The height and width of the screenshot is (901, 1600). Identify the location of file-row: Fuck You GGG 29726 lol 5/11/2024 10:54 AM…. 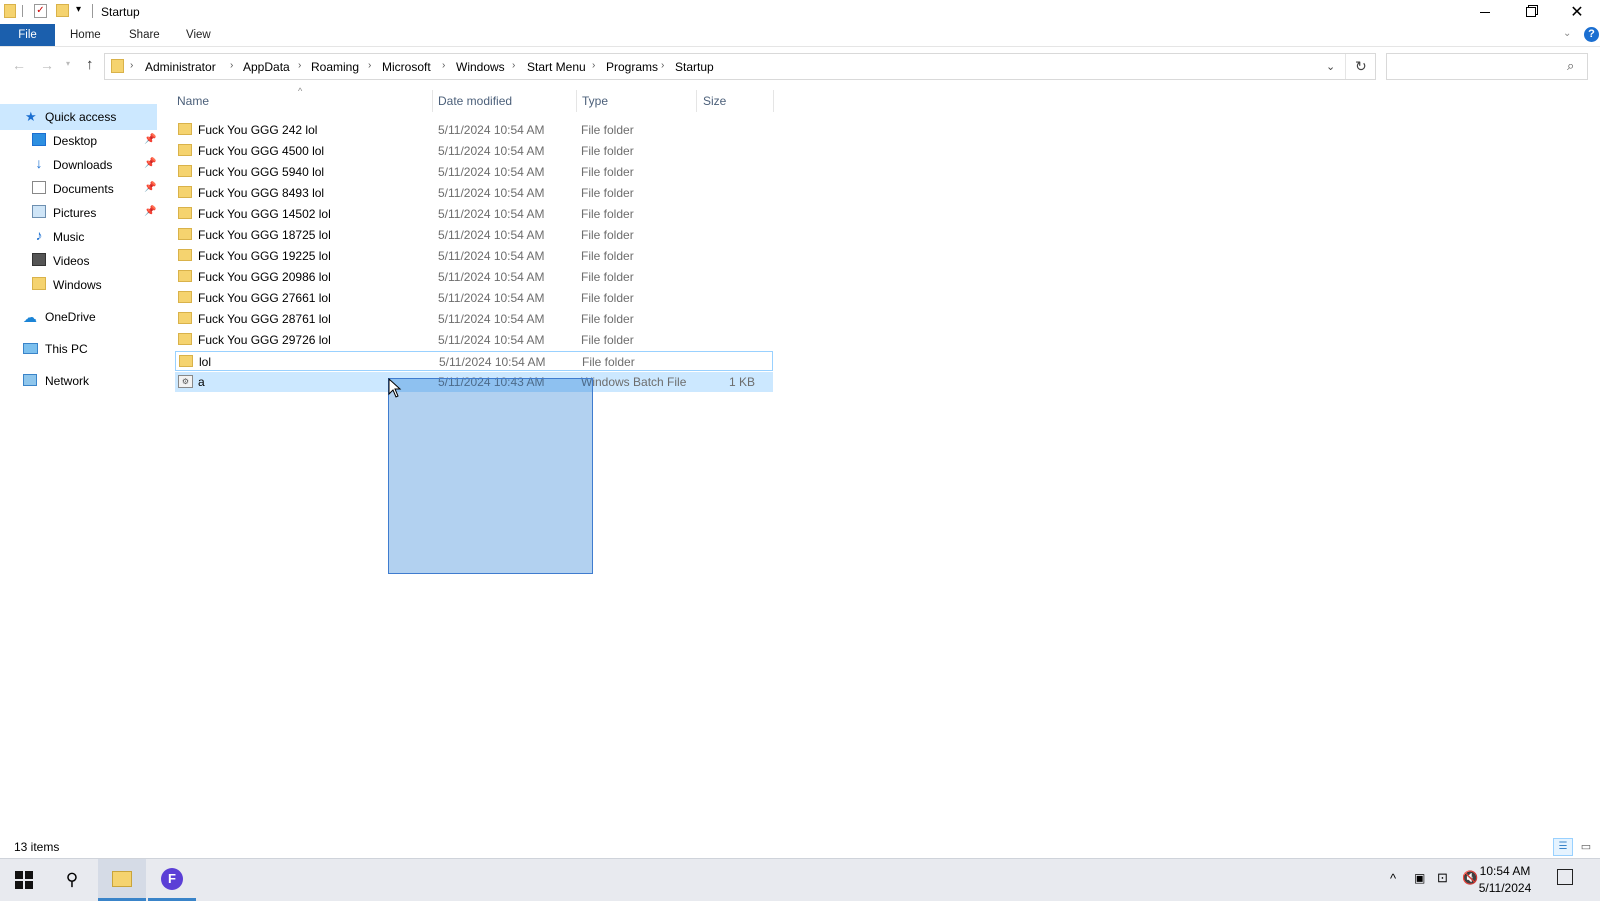
(474, 340).